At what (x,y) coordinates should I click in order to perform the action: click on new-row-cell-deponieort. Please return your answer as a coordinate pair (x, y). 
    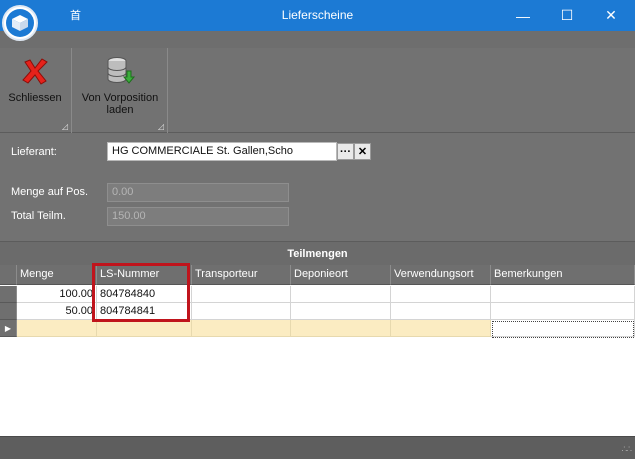
    Looking at the image, I should click on (341, 328).